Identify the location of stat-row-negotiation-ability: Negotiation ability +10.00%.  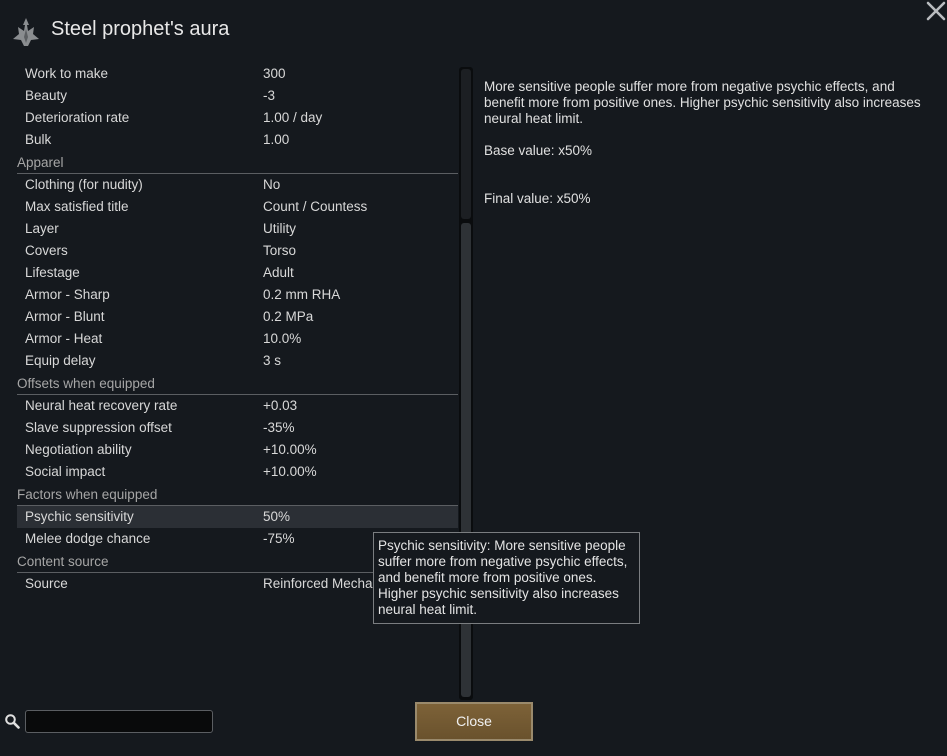
(237, 450).